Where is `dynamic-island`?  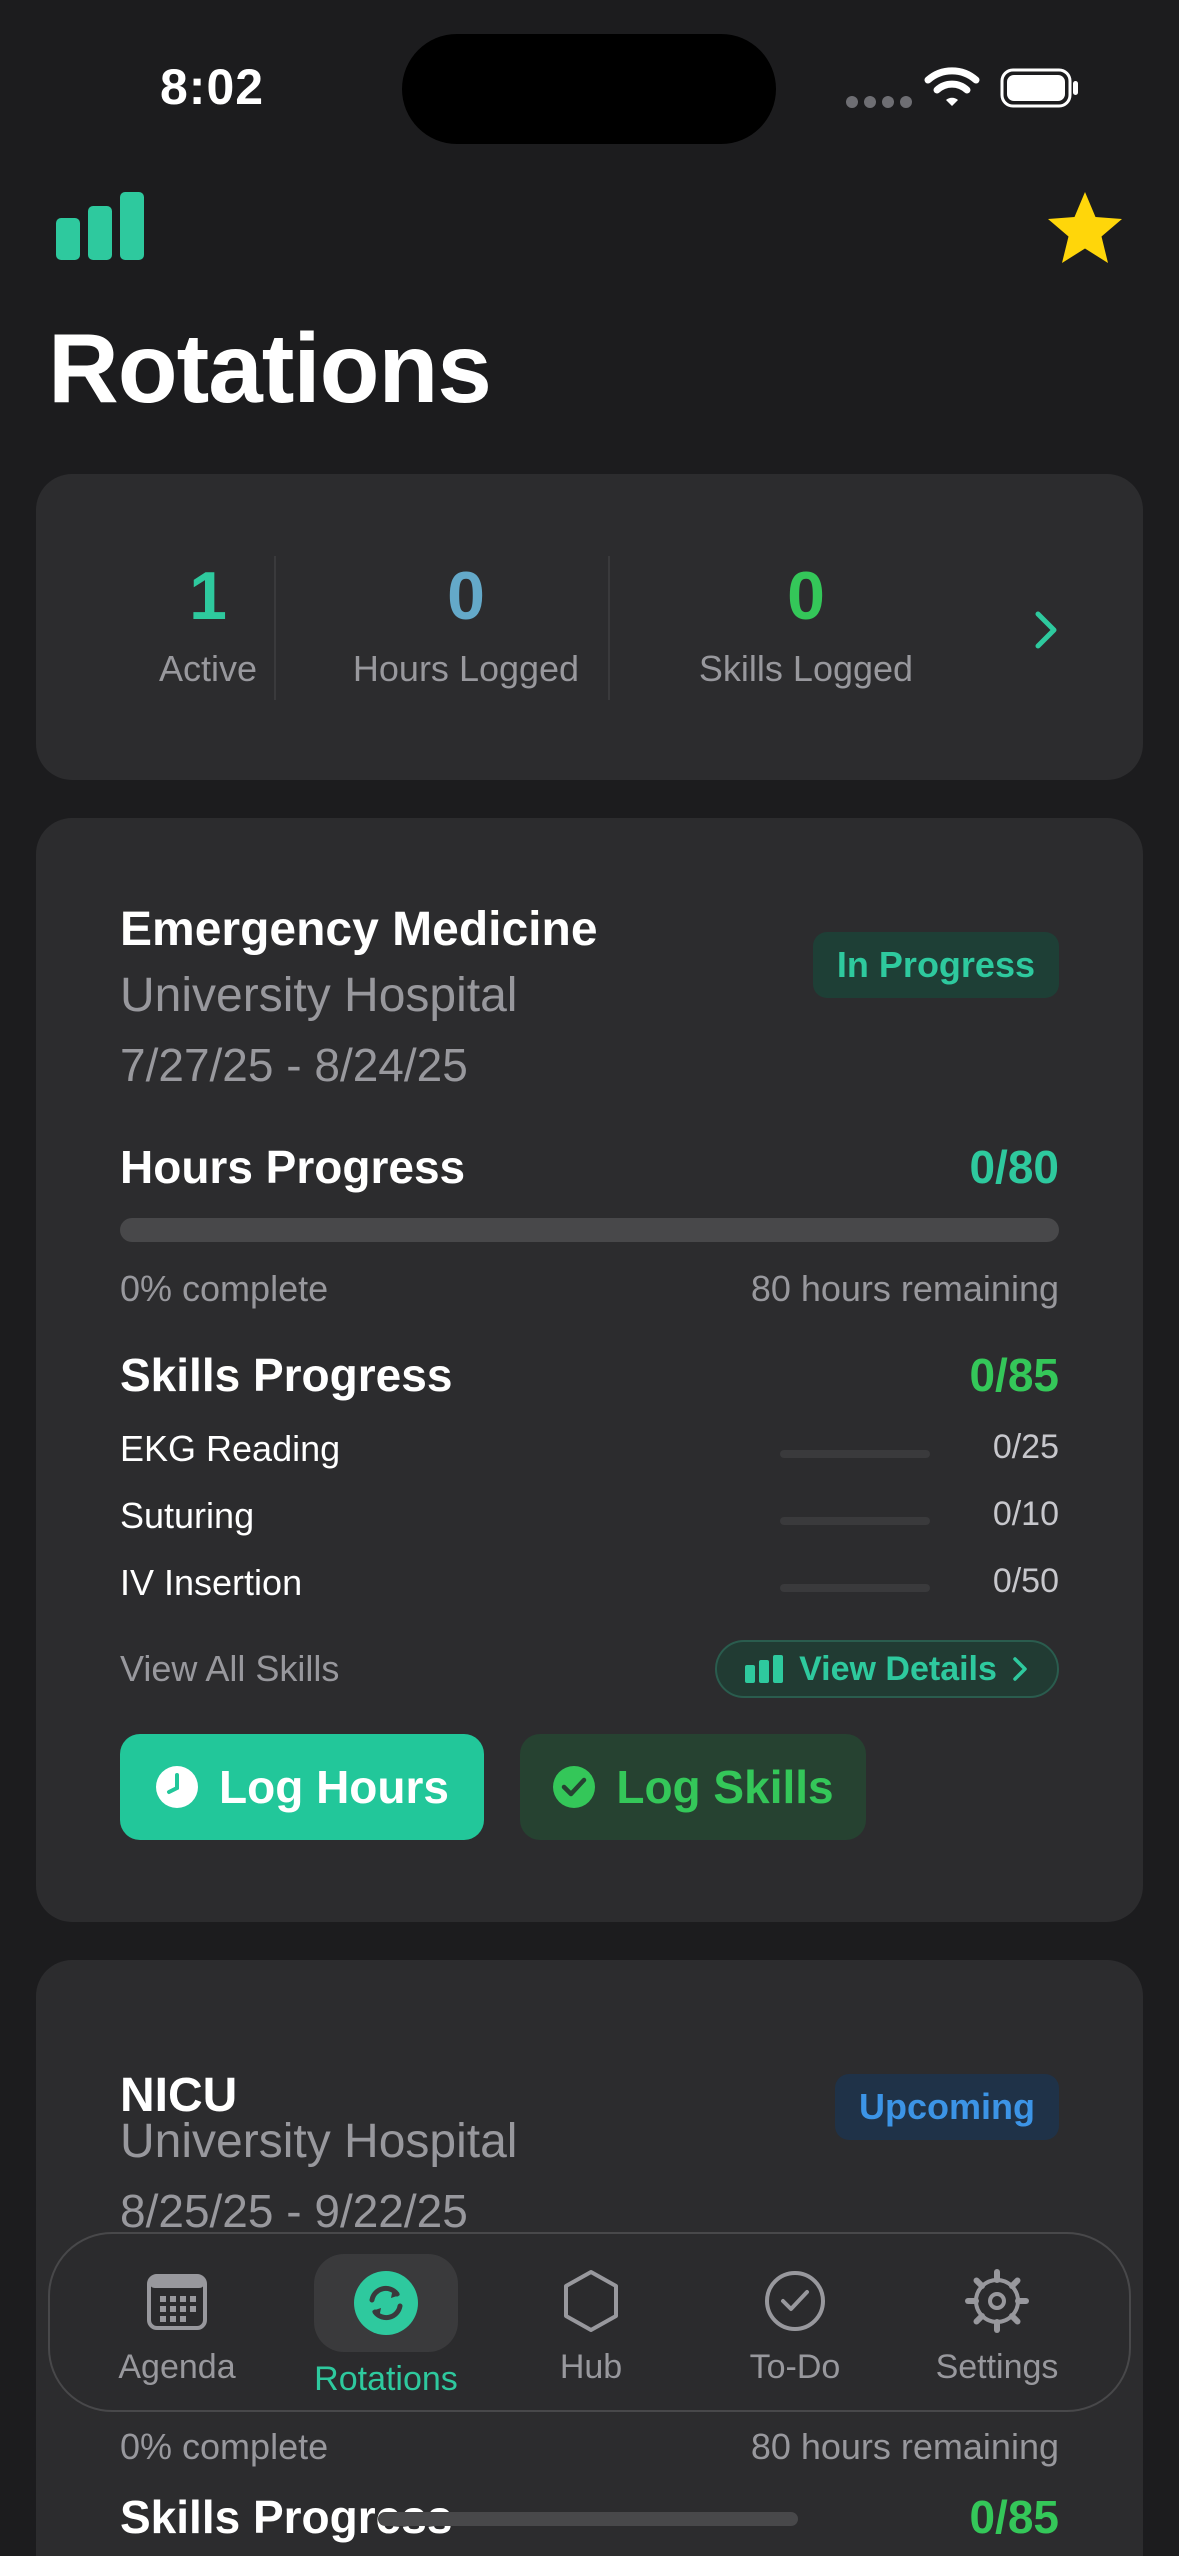
dynamic-island is located at coordinates (589, 89).